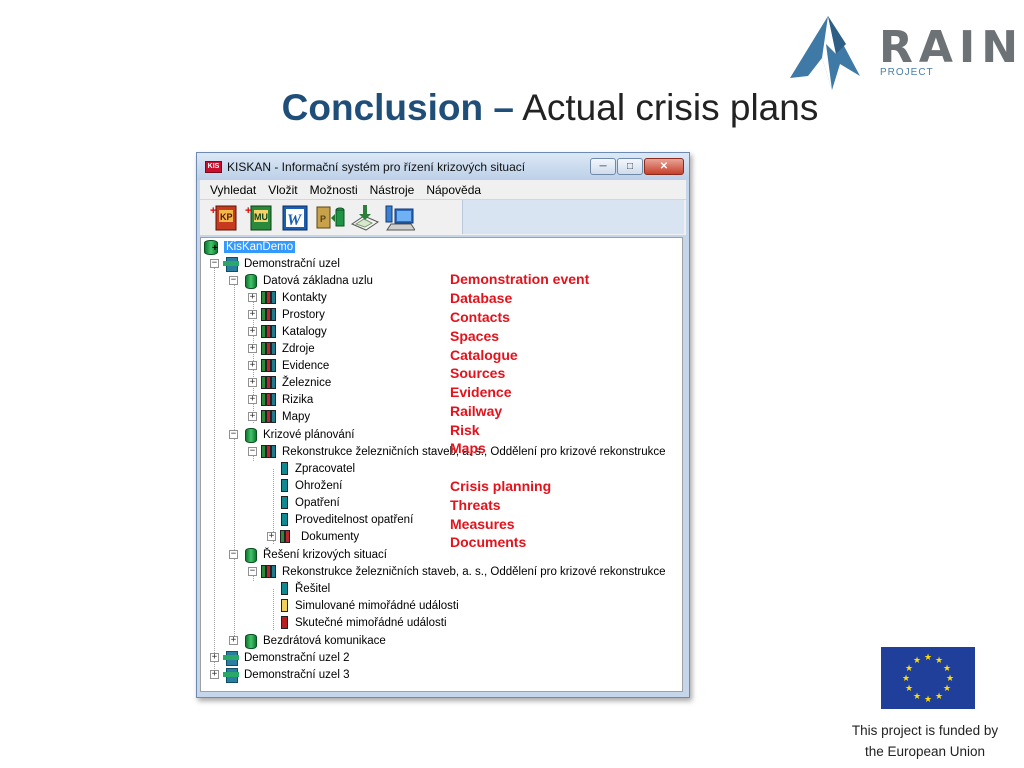 This screenshot has height=768, width=1024. I want to click on tree-root: KisKanDemo, so click(249, 246).